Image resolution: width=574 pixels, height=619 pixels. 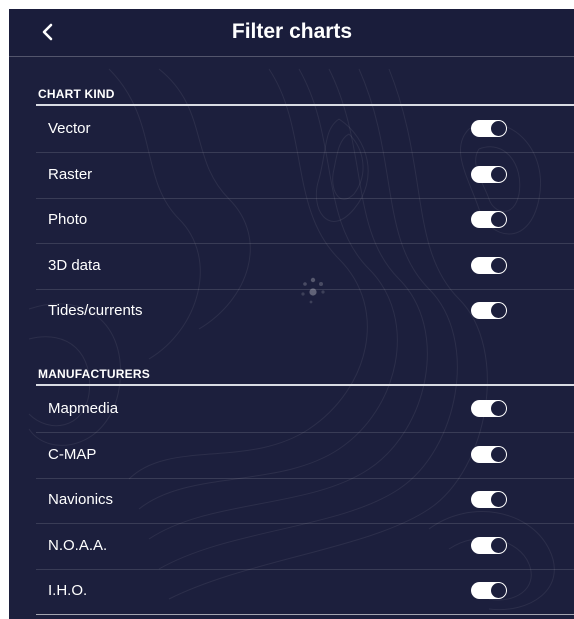 I want to click on toggle-row-photo: Photo, so click(x=305, y=221).